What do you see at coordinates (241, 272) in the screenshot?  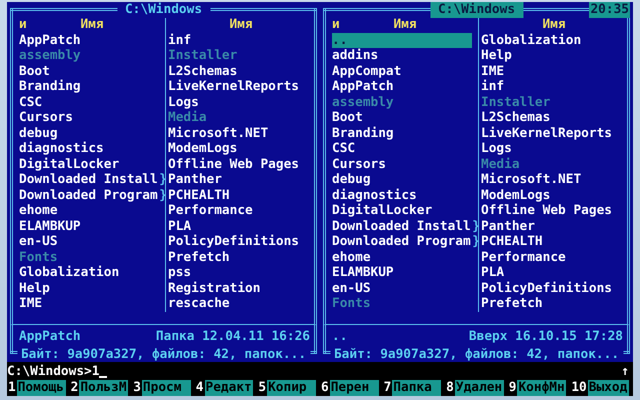 I see `file-row: pss` at bounding box center [241, 272].